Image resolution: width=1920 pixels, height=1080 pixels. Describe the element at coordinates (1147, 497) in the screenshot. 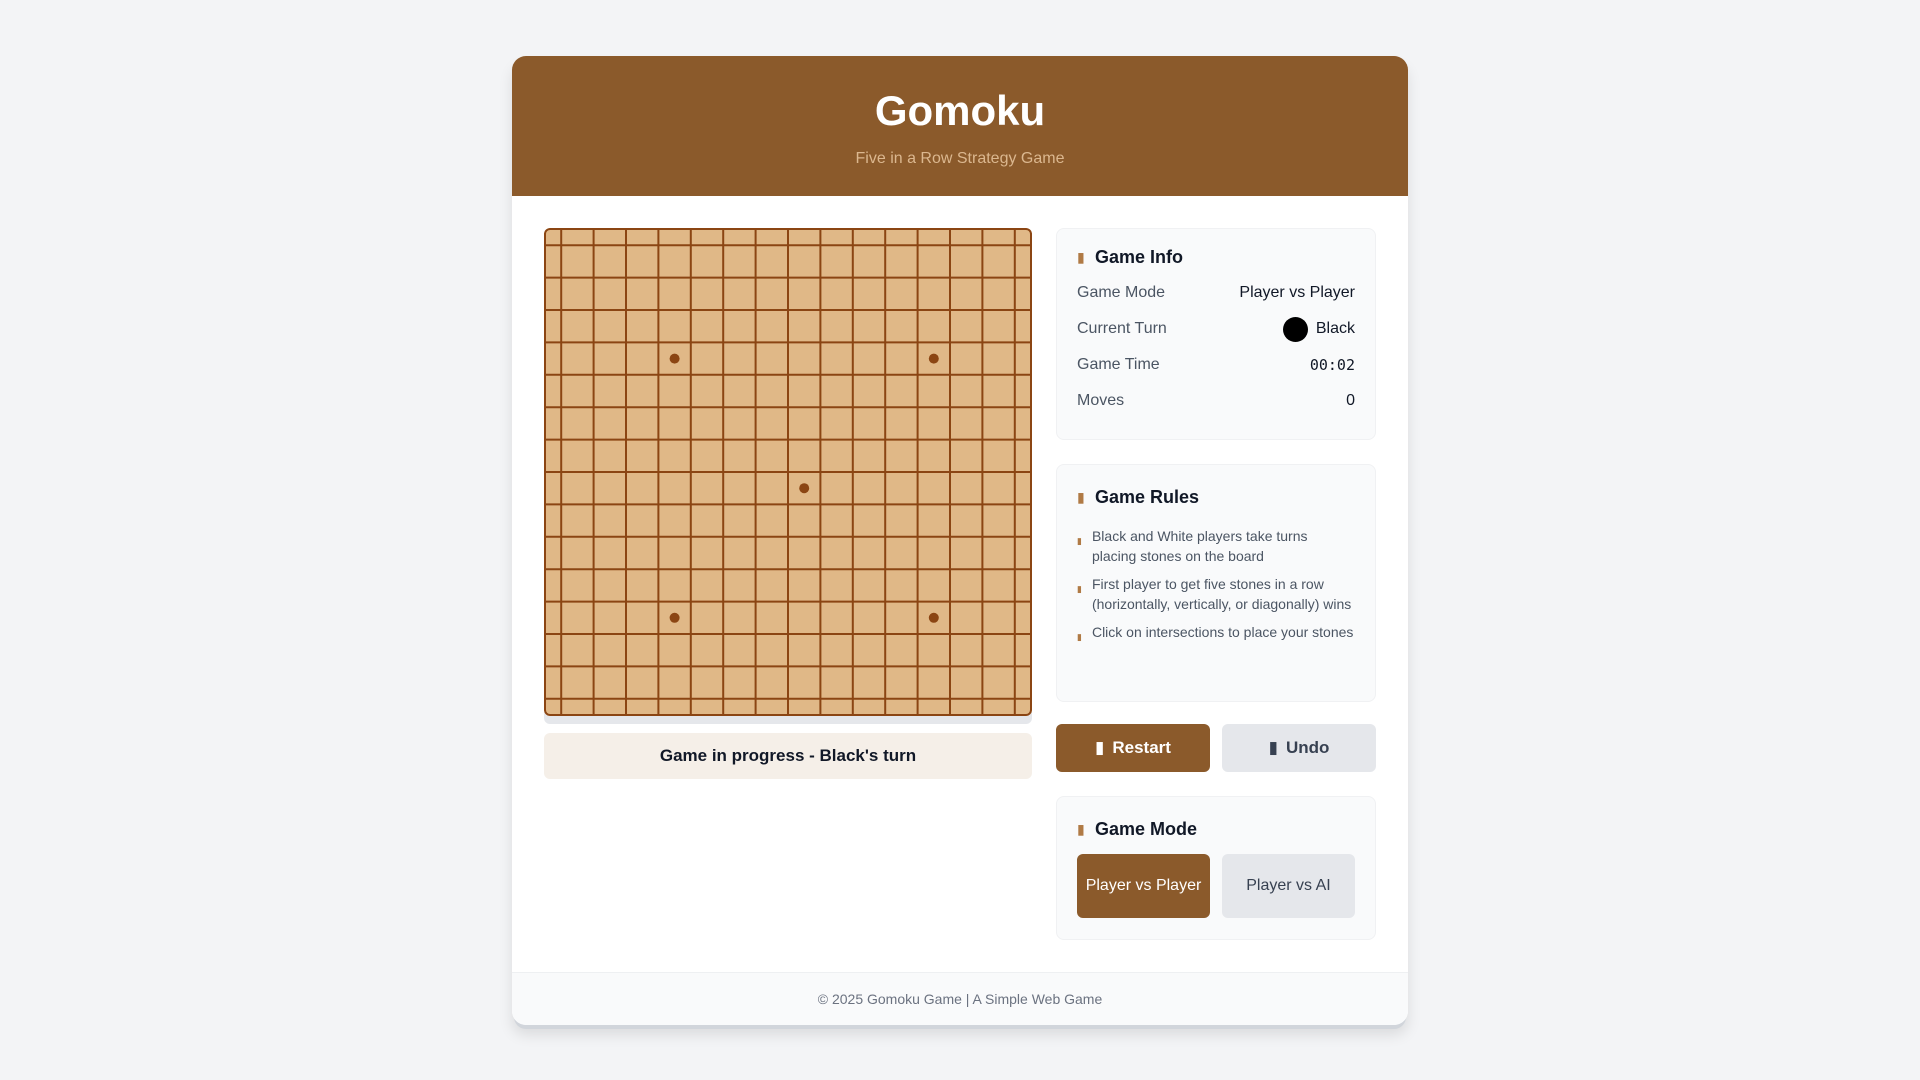

I see `game-rules-title: Game Rules` at that location.